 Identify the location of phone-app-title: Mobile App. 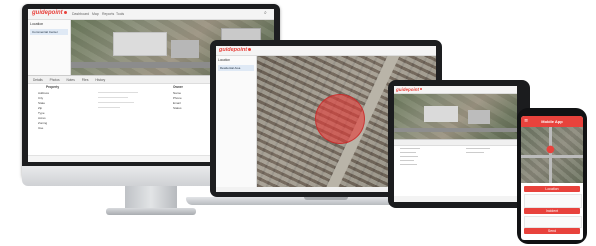
(552, 121).